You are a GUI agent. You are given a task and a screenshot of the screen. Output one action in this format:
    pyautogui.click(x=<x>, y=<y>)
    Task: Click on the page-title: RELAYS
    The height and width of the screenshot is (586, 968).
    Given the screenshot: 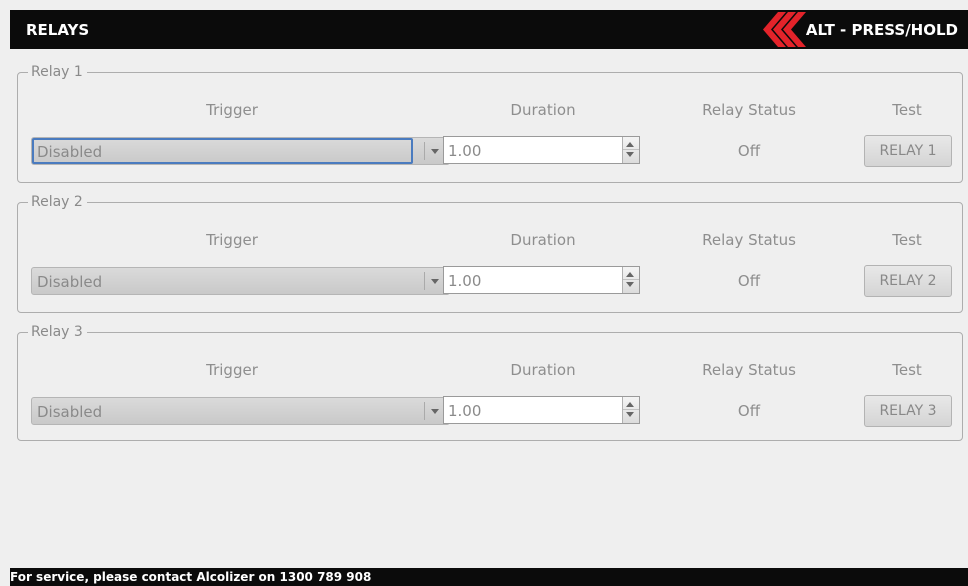 What is the action you would take?
    pyautogui.click(x=58, y=30)
    